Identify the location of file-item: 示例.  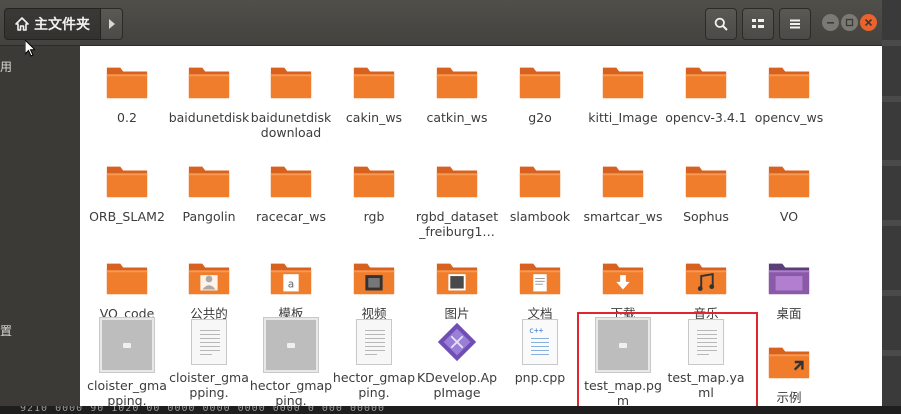
(789, 371).